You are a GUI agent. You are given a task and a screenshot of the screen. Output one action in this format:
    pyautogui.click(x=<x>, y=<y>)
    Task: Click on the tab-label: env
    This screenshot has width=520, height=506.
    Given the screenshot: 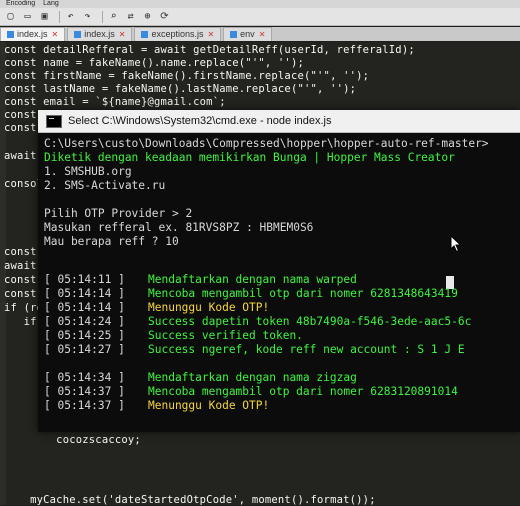 What is the action you would take?
    pyautogui.click(x=247, y=34)
    